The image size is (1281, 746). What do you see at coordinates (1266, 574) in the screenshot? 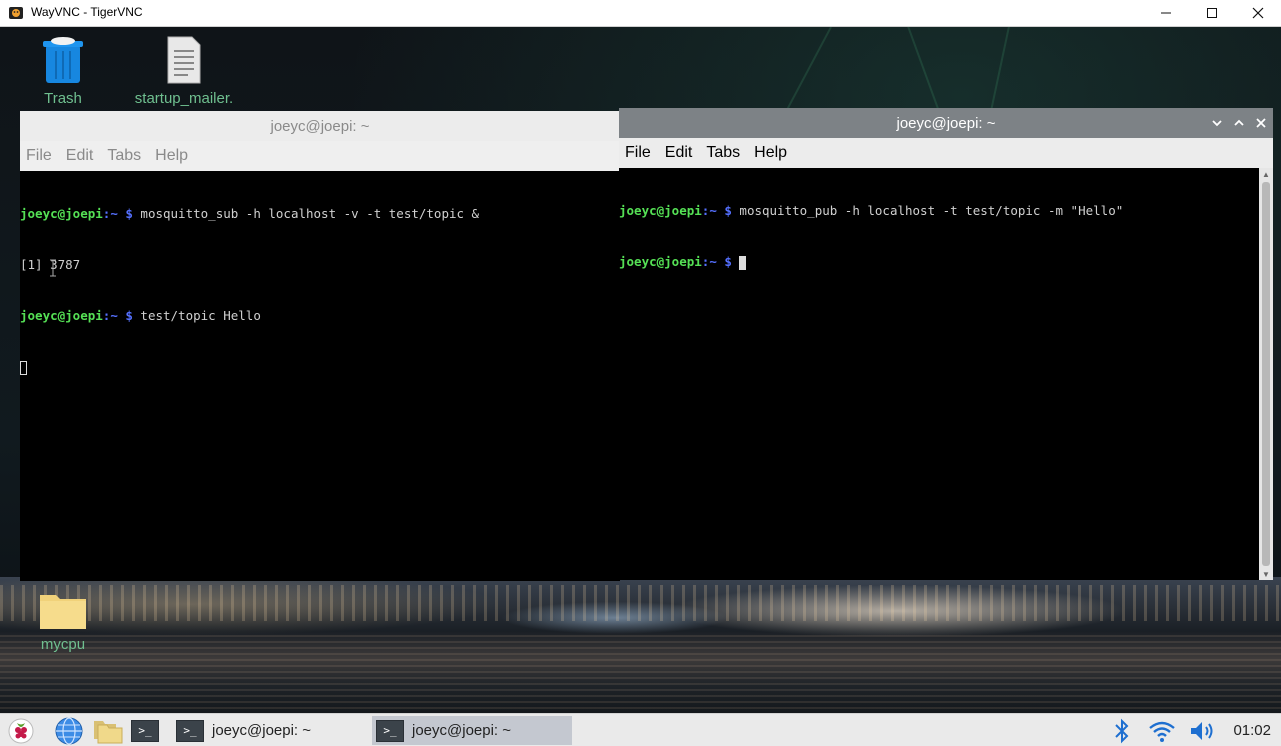
I see `scroll-down-arrow: ▼` at bounding box center [1266, 574].